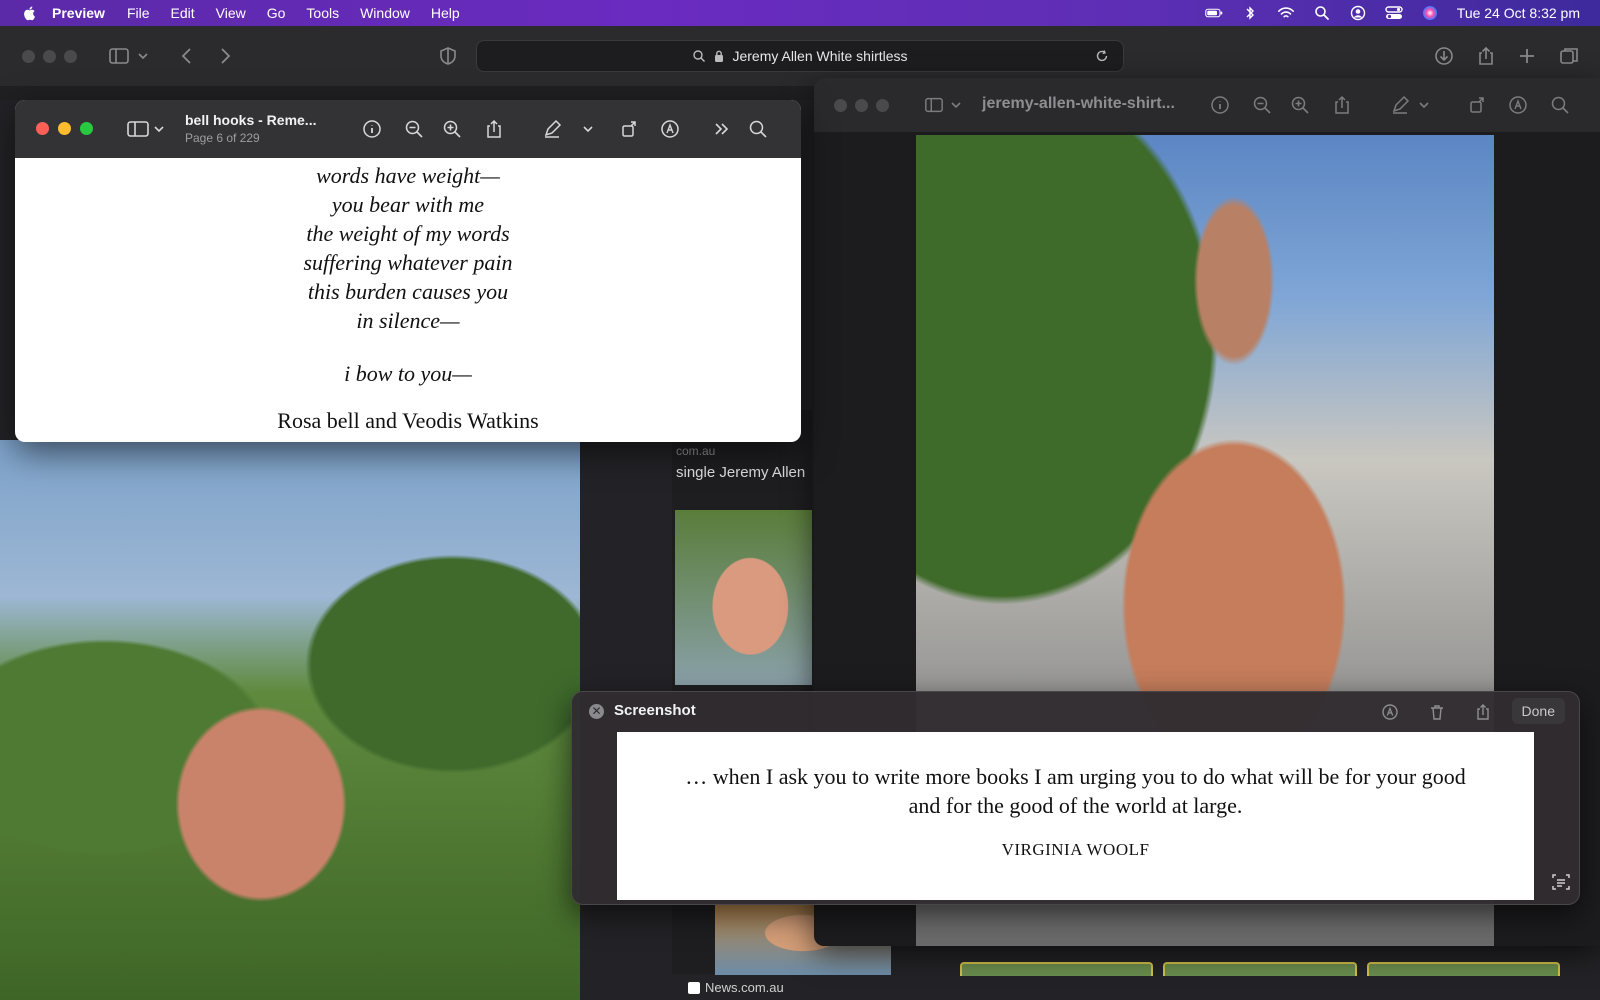 The width and height of the screenshot is (1600, 1000). What do you see at coordinates (743, 597) in the screenshot?
I see `result-thumbnail` at bounding box center [743, 597].